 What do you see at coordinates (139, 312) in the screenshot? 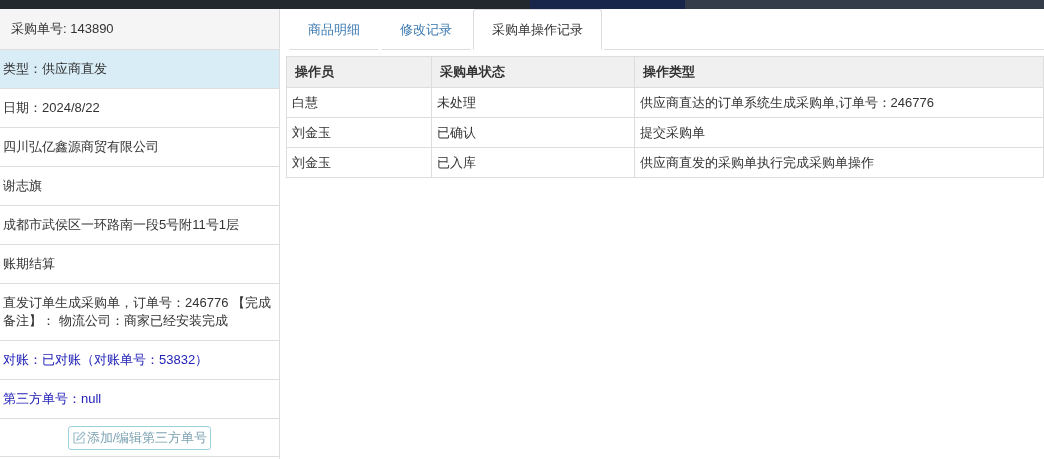
I see `info-item: 直发订单生成采购单，订单号：246776 【完成备注】： 物流公司：商家已经安装完成` at bounding box center [139, 312].